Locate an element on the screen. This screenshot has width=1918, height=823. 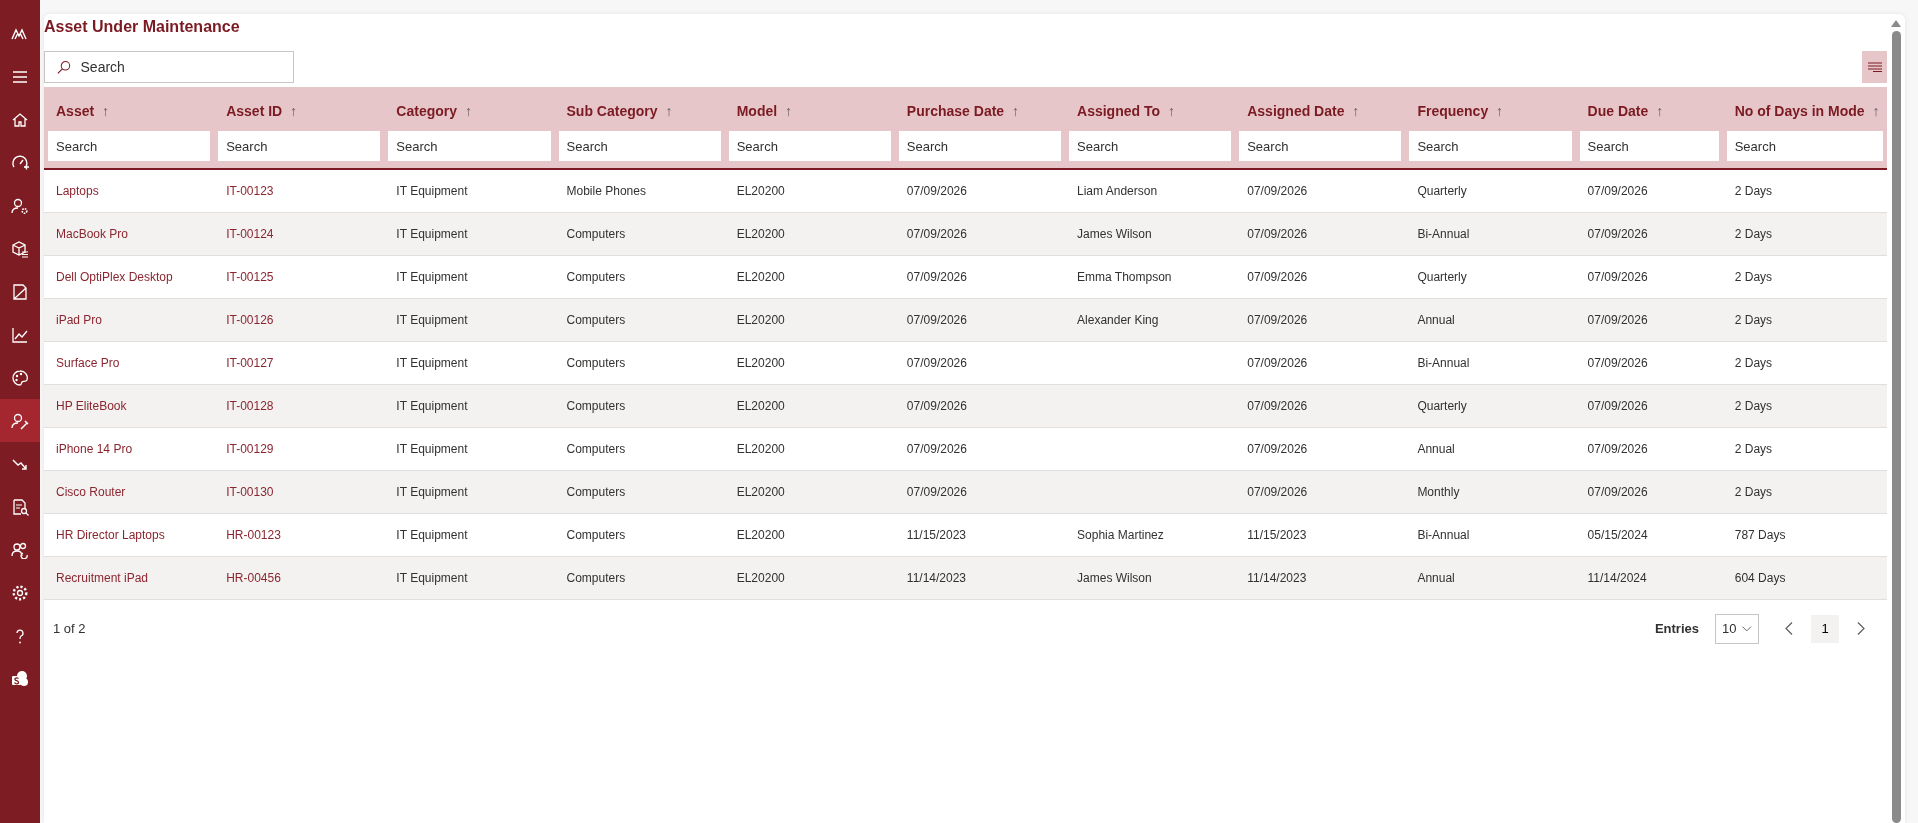
column-header: Asset ID ↑ is located at coordinates (299, 108).